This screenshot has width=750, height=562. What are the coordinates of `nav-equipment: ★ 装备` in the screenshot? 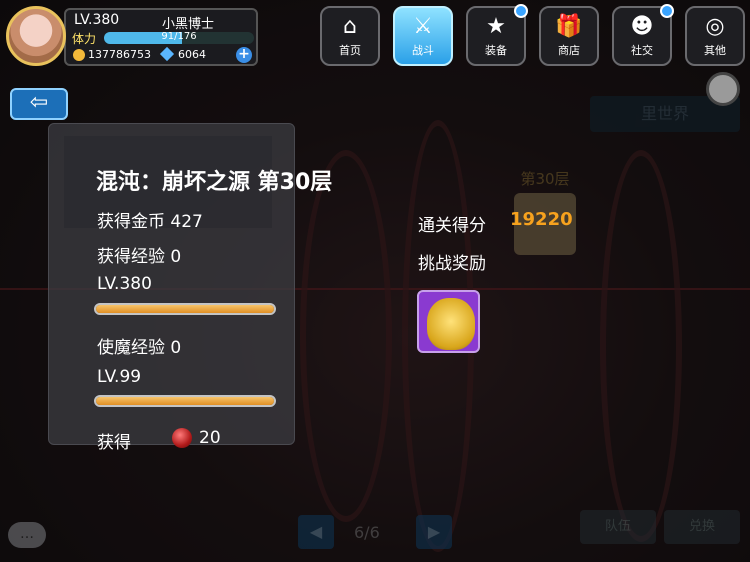 It's located at (497, 35).